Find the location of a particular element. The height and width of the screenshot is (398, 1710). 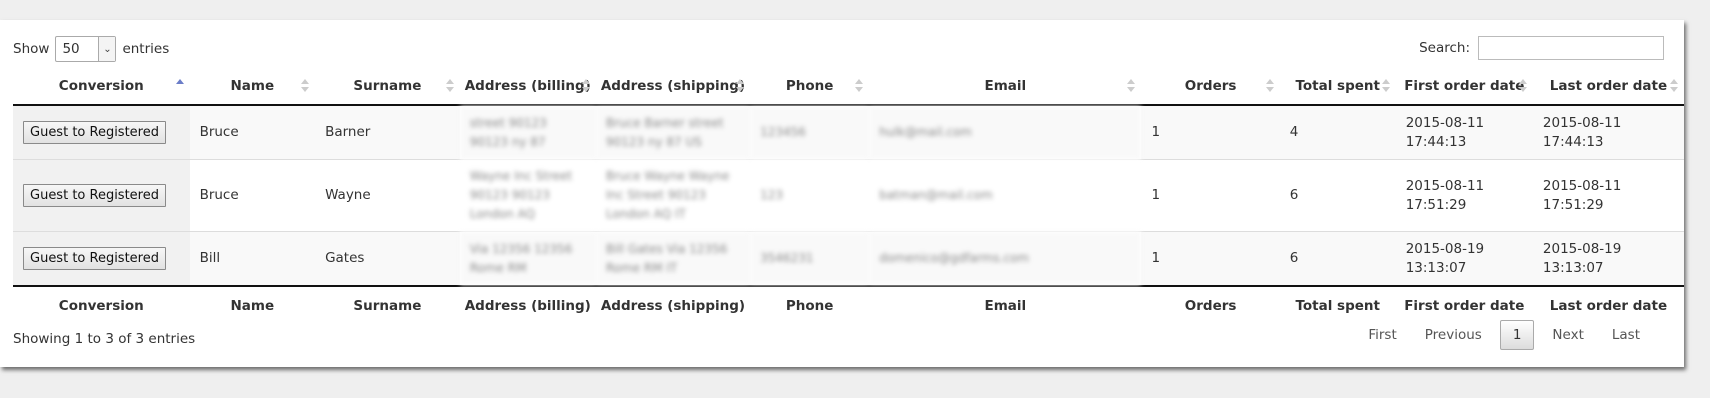

first-order-date-cell: 2015-08-11 17:51:29 is located at coordinates (1464, 195).